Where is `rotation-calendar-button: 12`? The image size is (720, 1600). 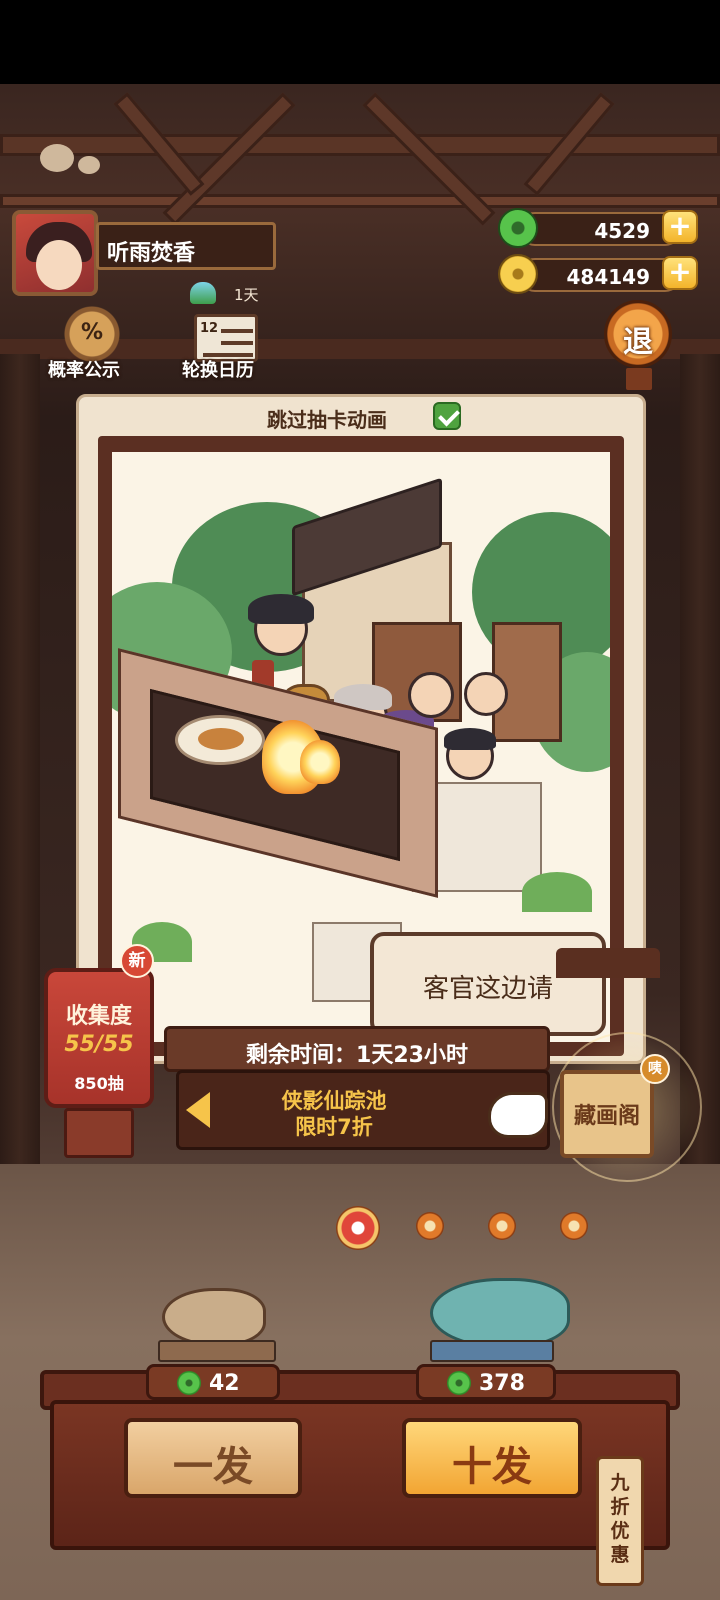
rotation-calendar-button: 12 is located at coordinates (226, 338).